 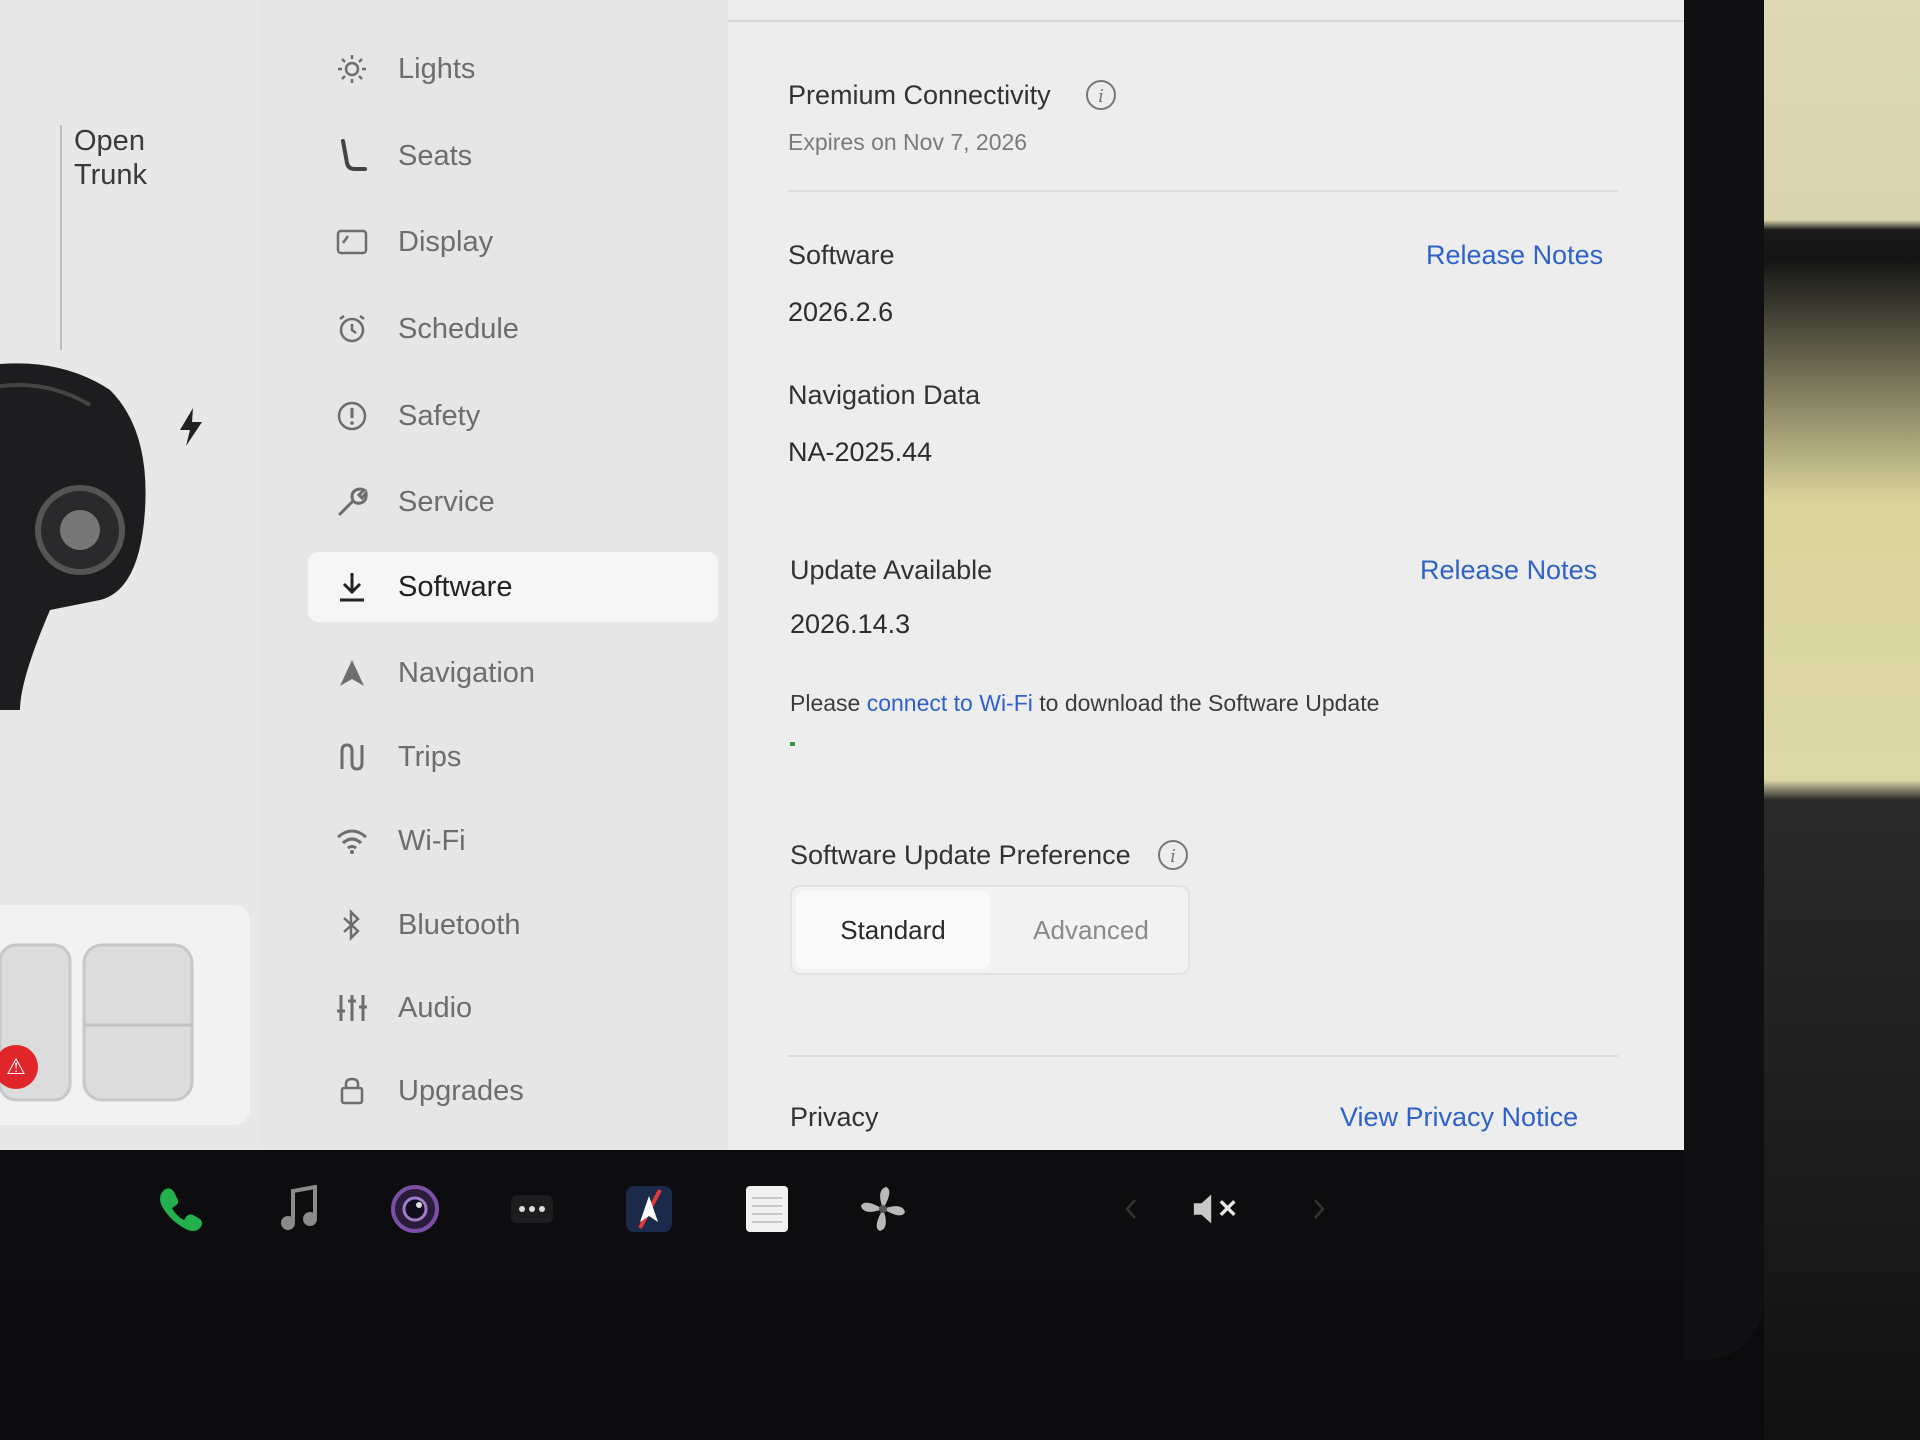 I want to click on car-image, so click(x=73, y=536).